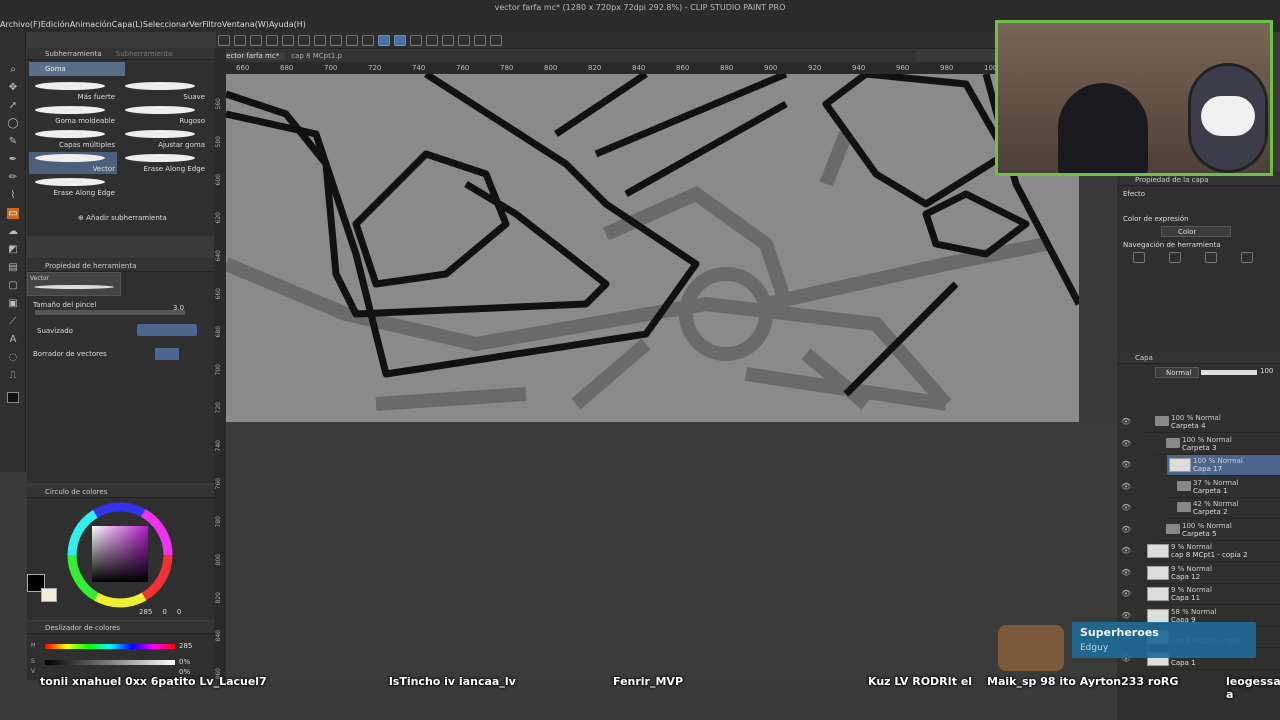  I want to click on menu-item-0: Archivo(F), so click(20, 24).